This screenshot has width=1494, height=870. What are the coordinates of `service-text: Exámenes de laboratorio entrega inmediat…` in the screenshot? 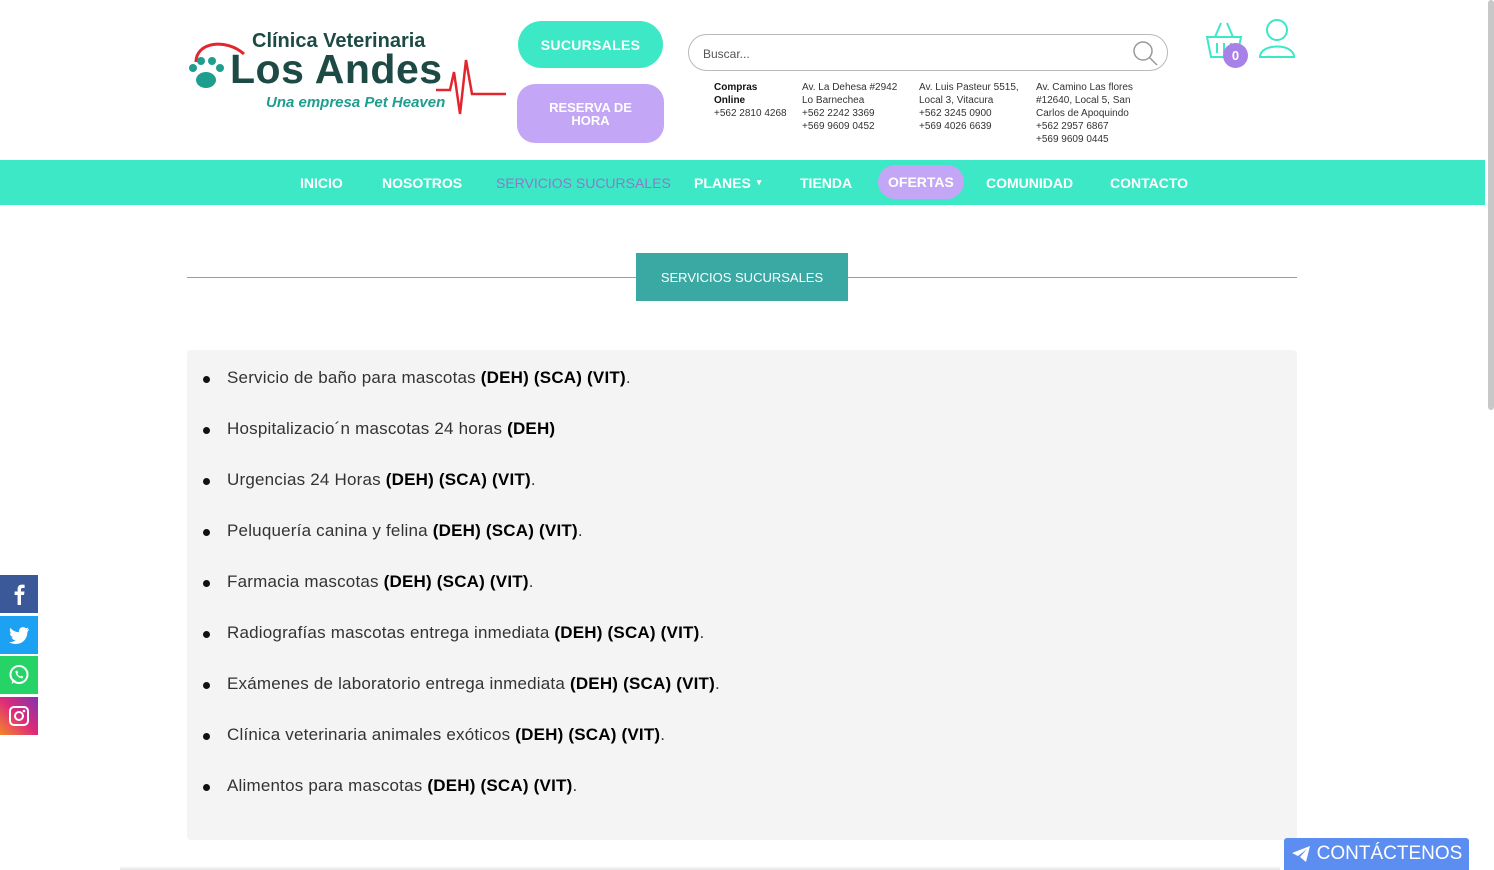 It's located at (398, 683).